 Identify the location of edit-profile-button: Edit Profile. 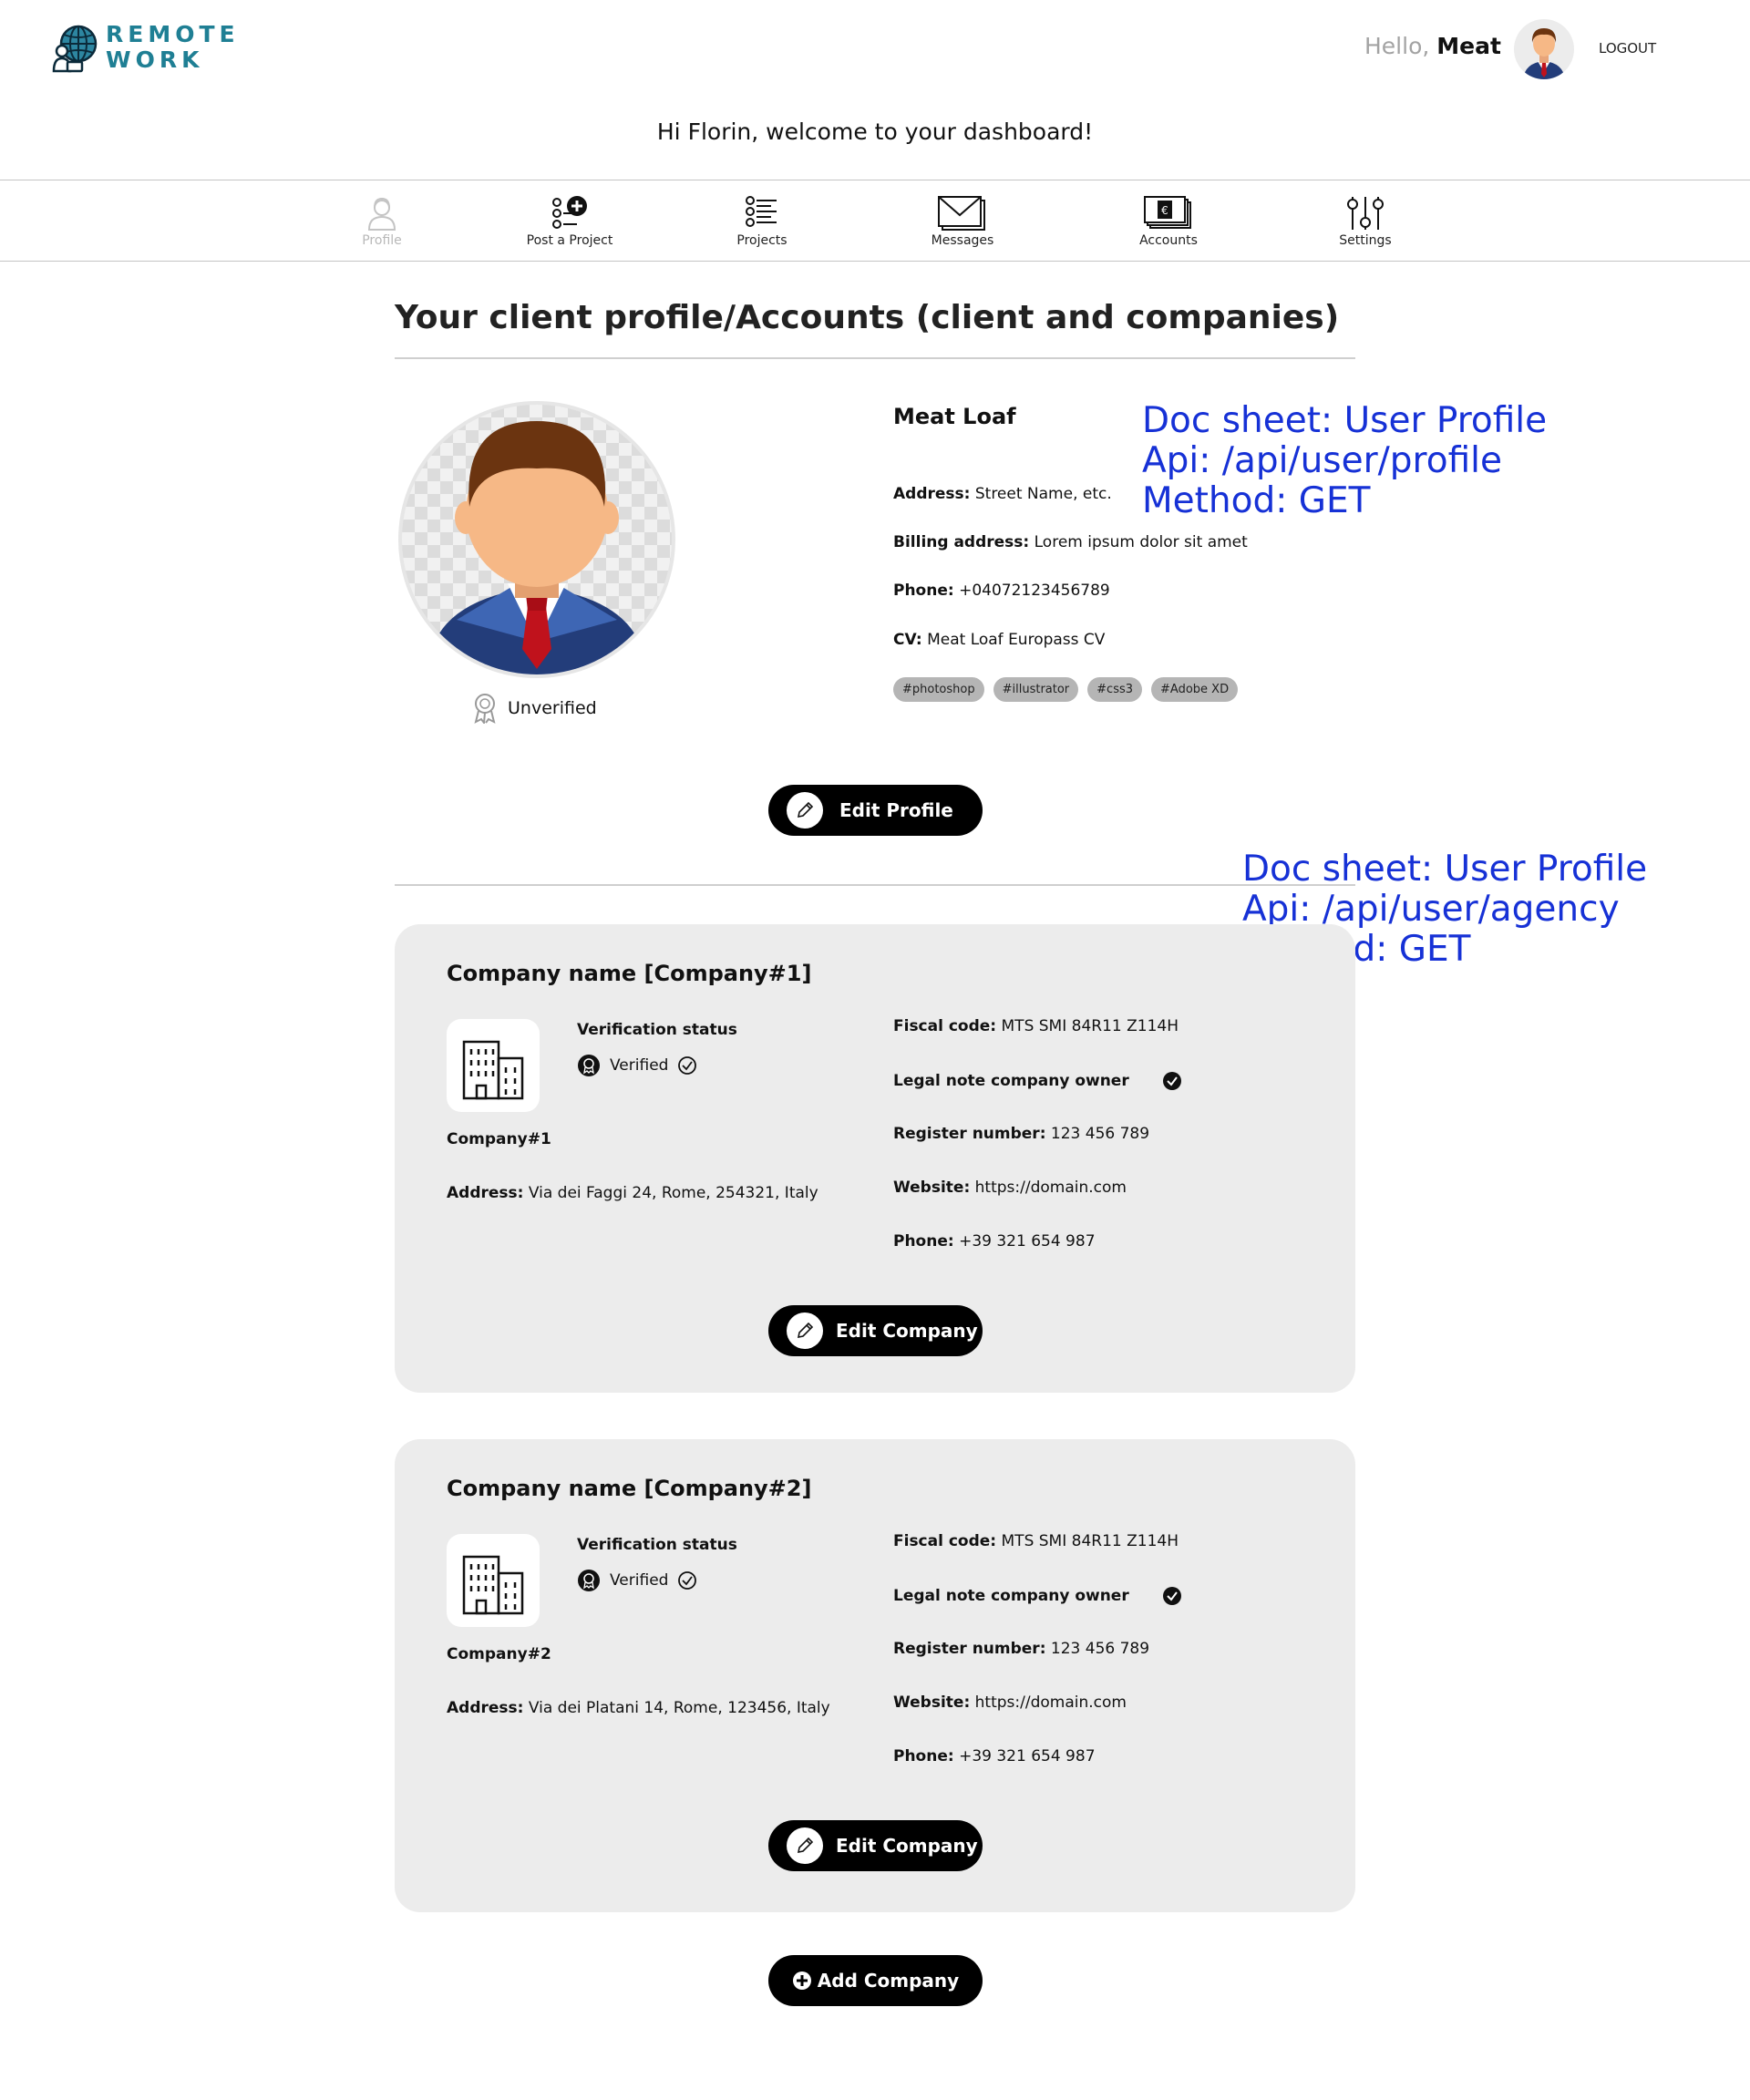
(875, 811).